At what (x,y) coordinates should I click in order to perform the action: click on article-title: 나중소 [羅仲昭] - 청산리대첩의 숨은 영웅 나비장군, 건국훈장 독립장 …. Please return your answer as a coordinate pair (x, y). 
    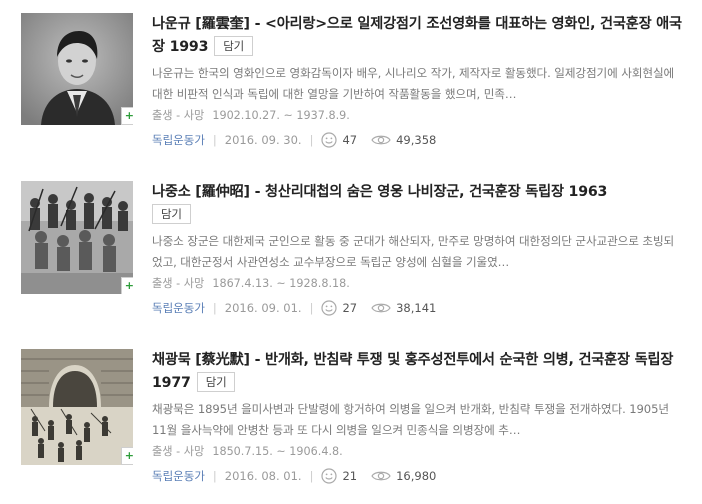
    Looking at the image, I should click on (417, 204).